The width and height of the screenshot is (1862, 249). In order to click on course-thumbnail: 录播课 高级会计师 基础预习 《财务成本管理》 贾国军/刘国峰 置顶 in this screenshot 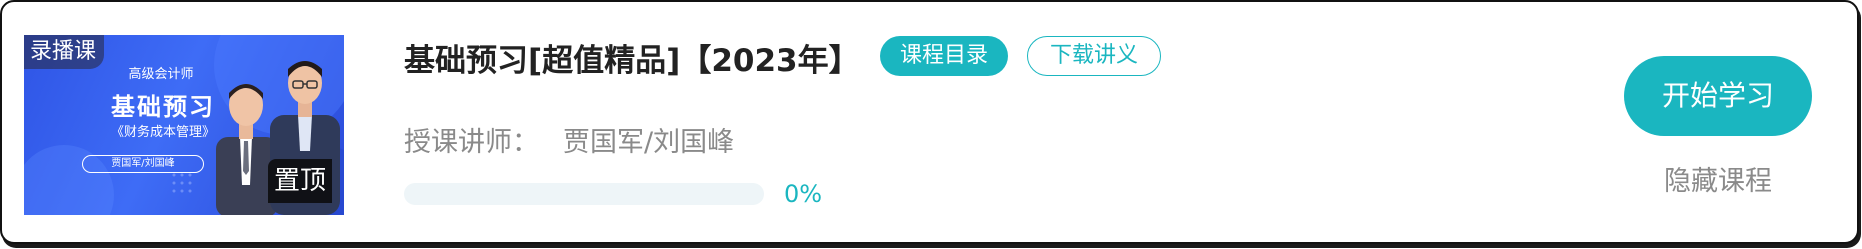, I will do `click(184, 125)`.